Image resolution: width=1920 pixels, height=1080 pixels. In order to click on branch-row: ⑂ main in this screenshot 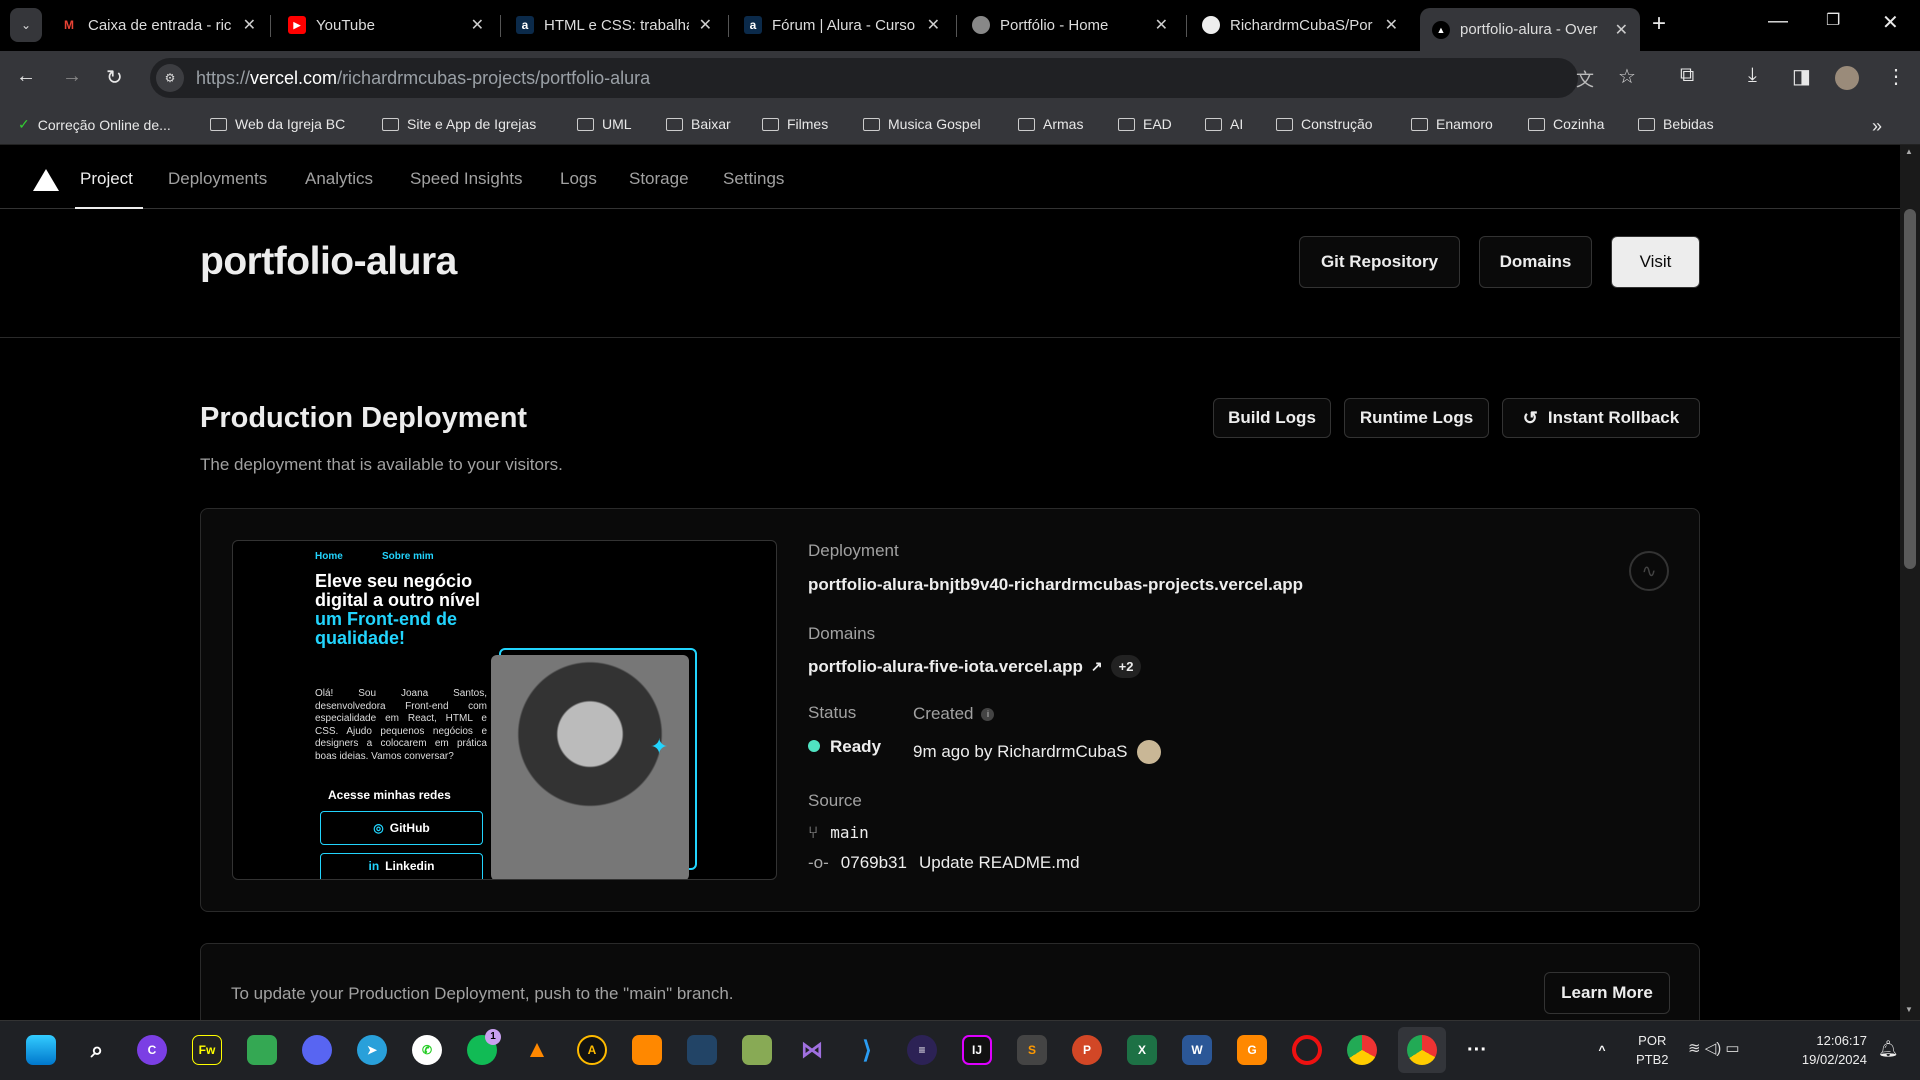, I will do `click(838, 833)`.